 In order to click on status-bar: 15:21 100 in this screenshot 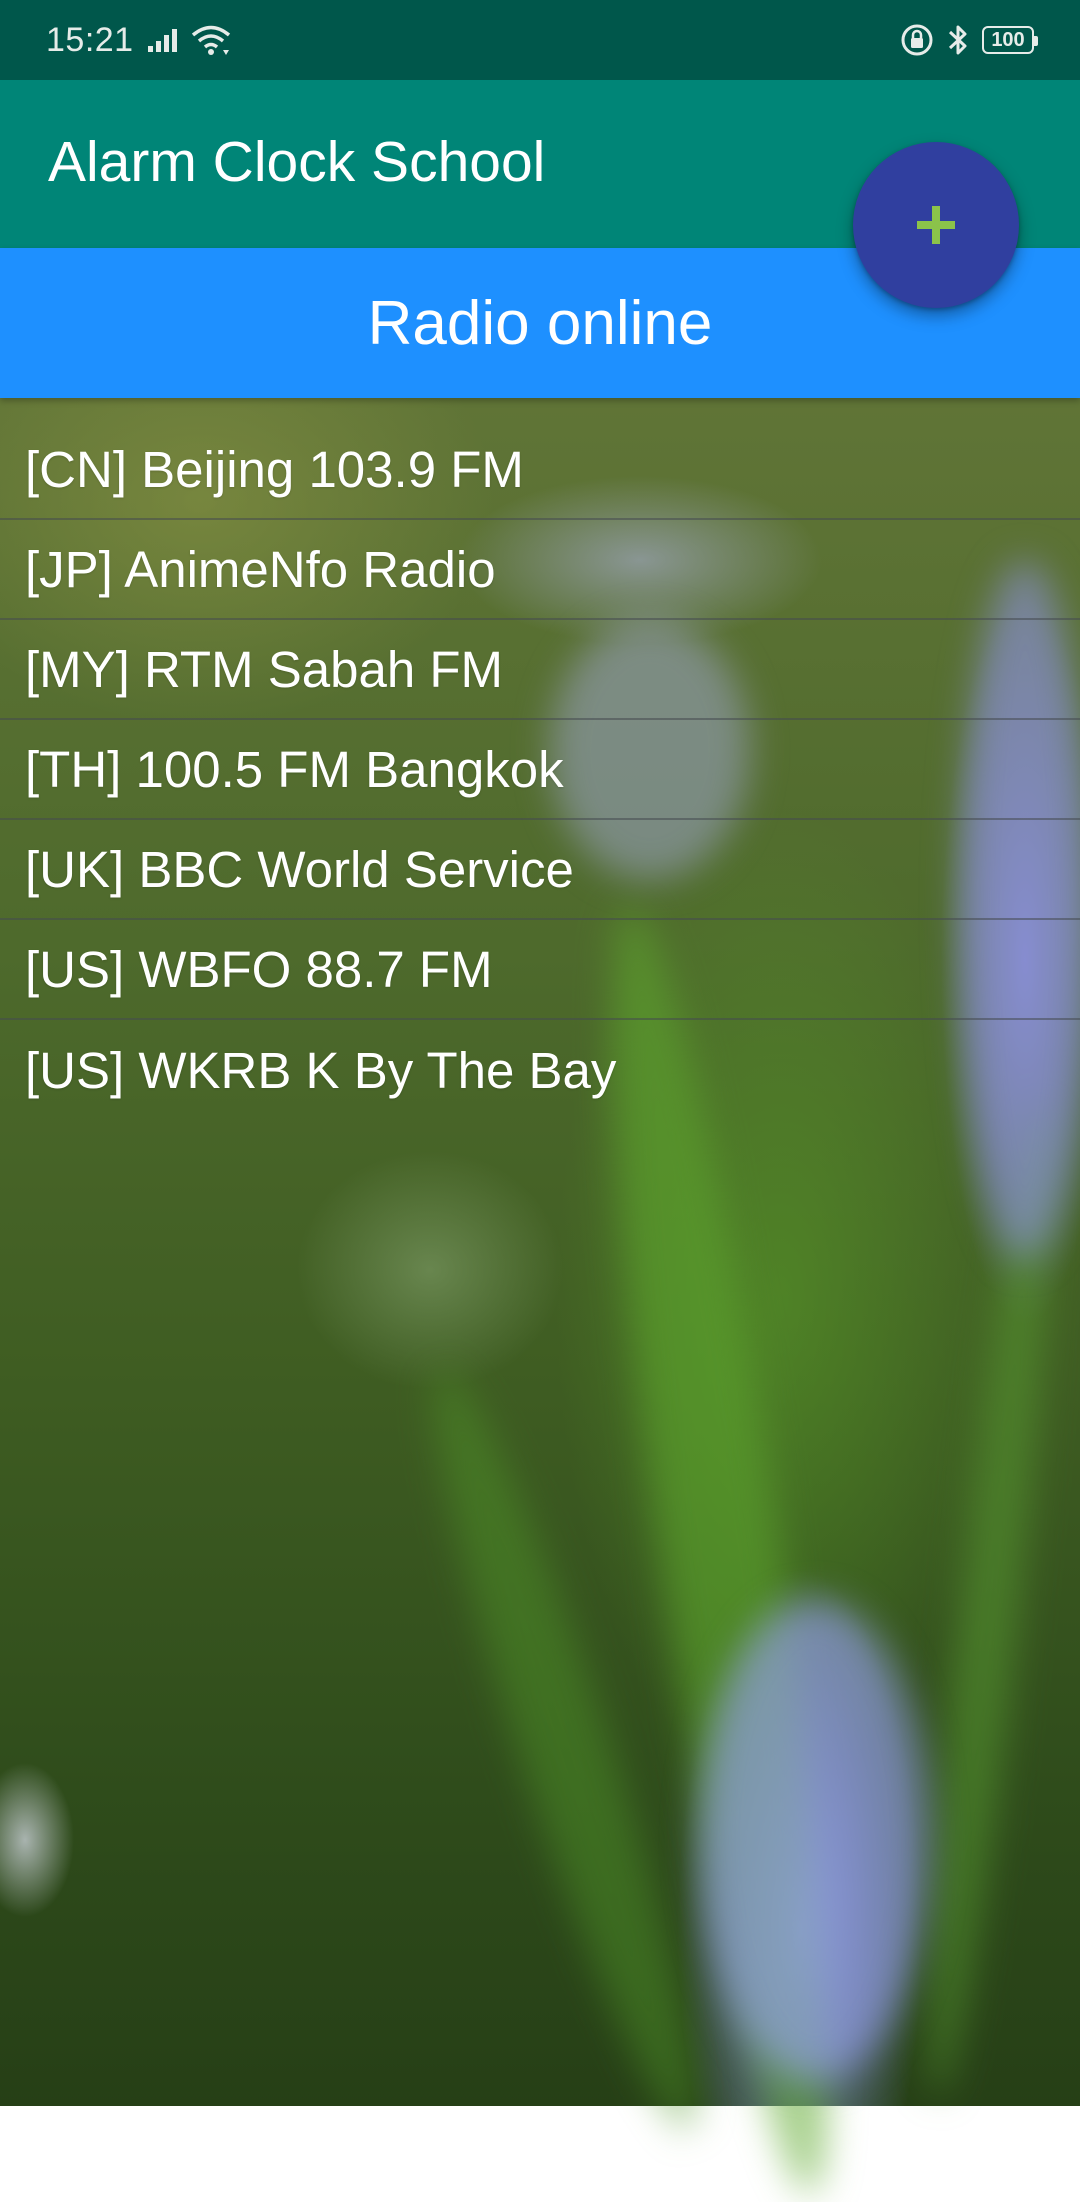, I will do `click(540, 40)`.